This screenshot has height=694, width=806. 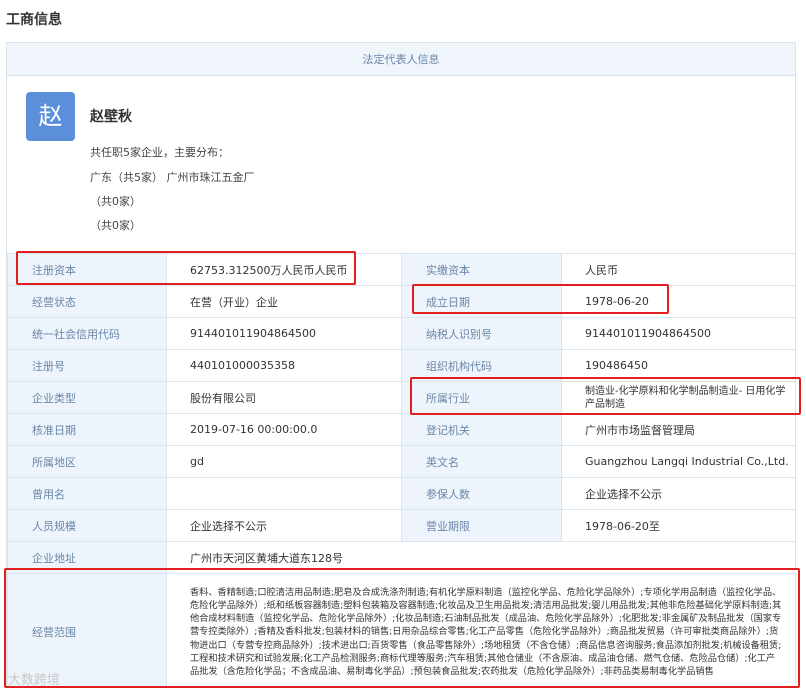 I want to click on staff-size-label: 人员规模, so click(x=87, y=525).